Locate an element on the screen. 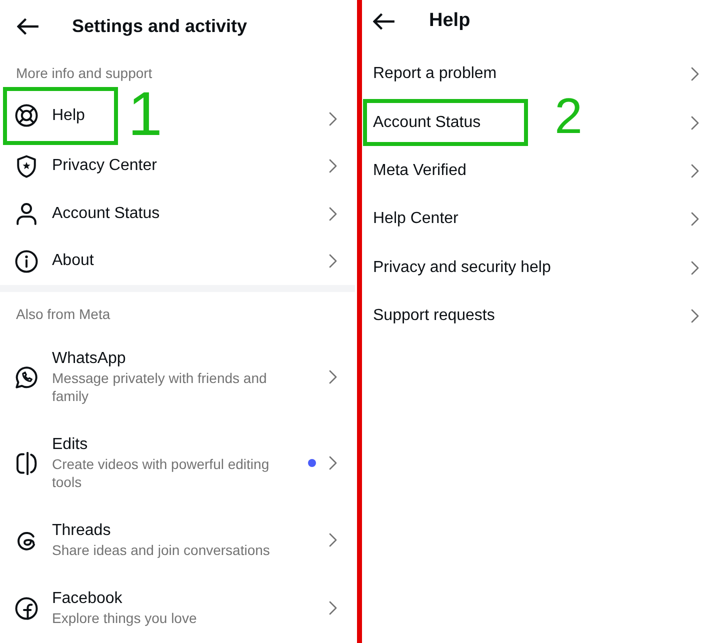 The height and width of the screenshot is (643, 720). menu-label: Help Center is located at coordinates (415, 219).